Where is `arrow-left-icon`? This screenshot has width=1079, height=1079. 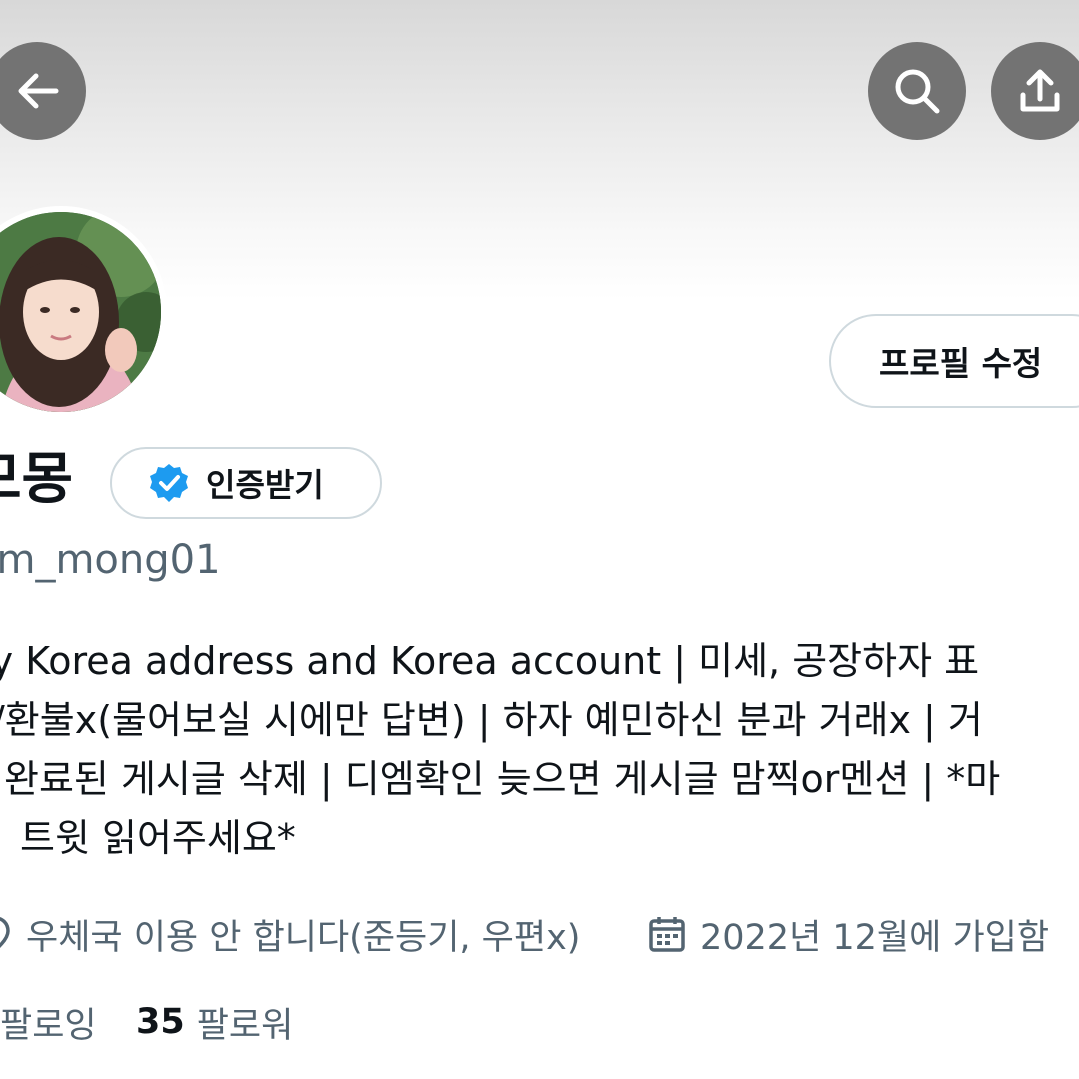
arrow-left-icon is located at coordinates (38, 91).